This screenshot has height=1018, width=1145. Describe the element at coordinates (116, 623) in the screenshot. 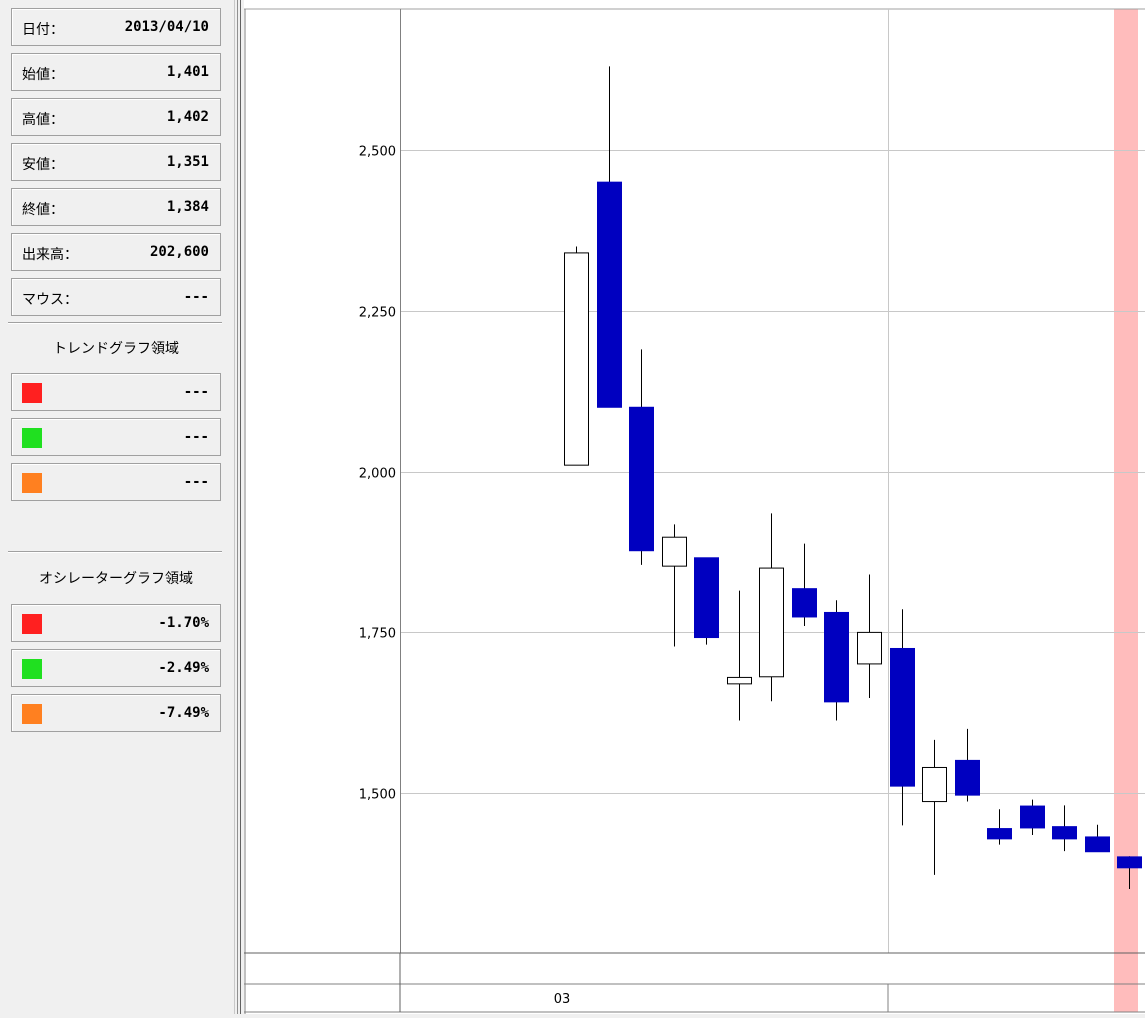

I see `oscillator-item-1: -1.70%` at that location.